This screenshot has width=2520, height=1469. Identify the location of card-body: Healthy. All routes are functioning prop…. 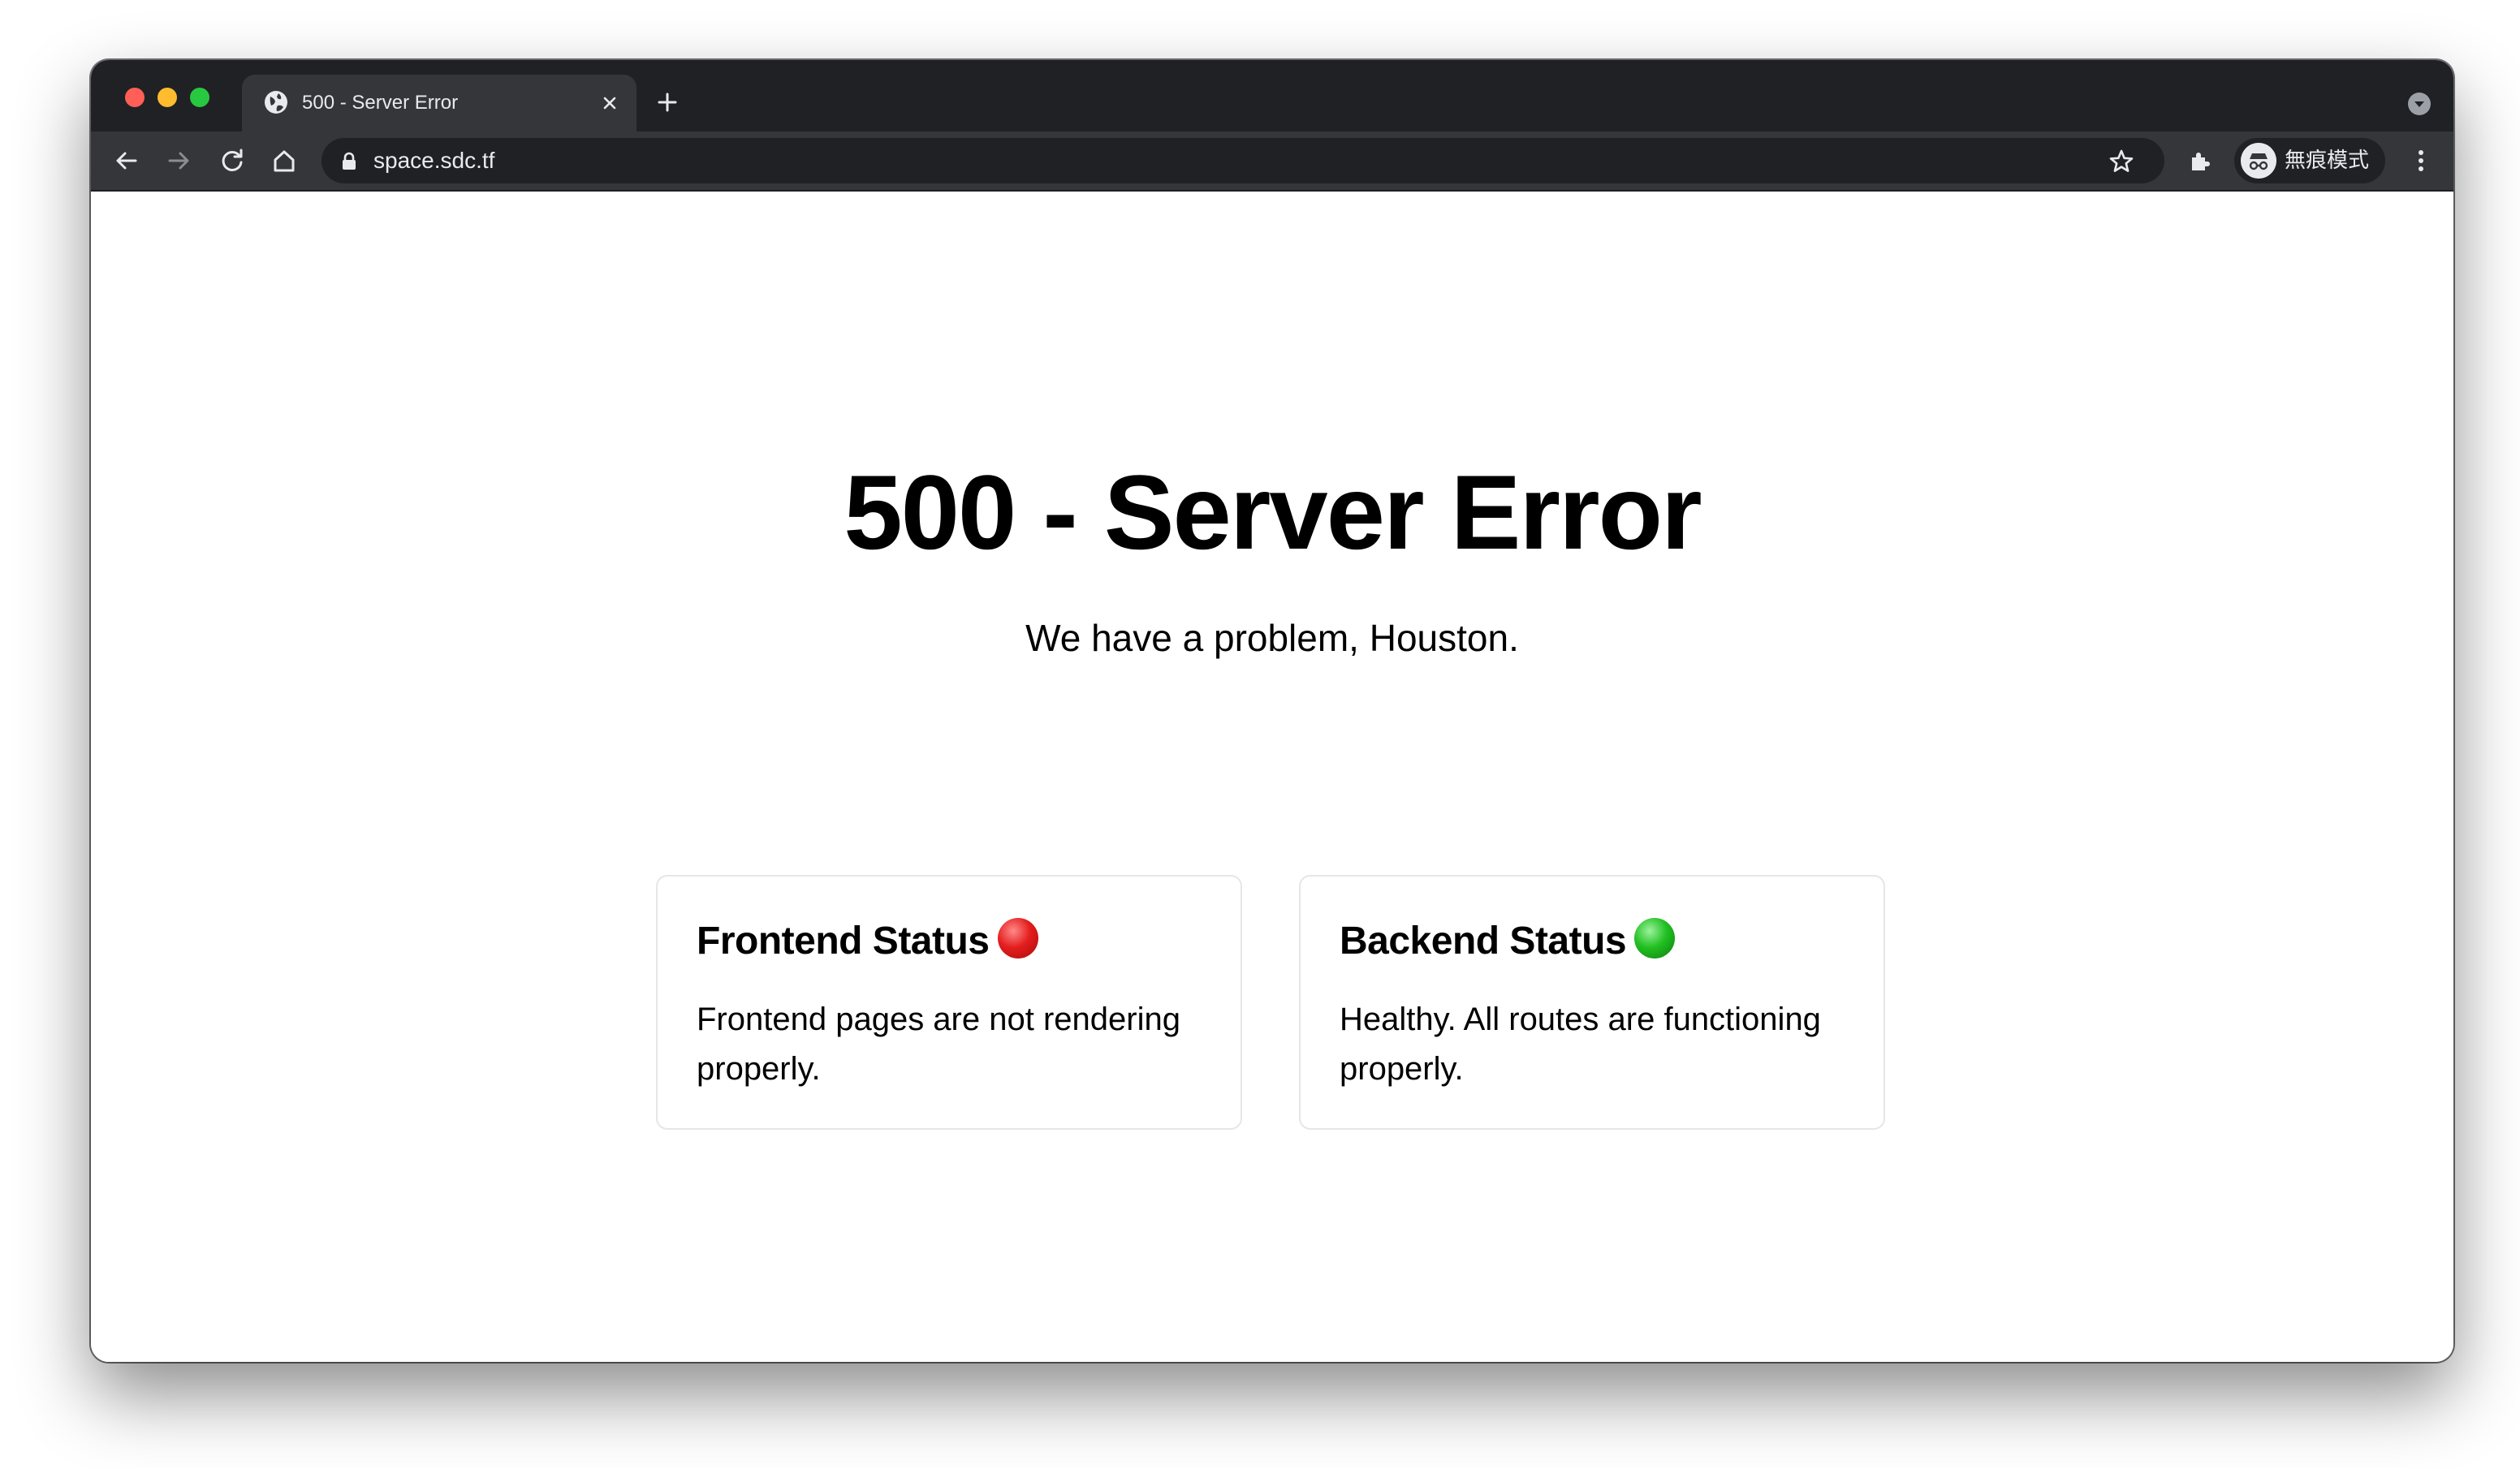
(1580, 1044).